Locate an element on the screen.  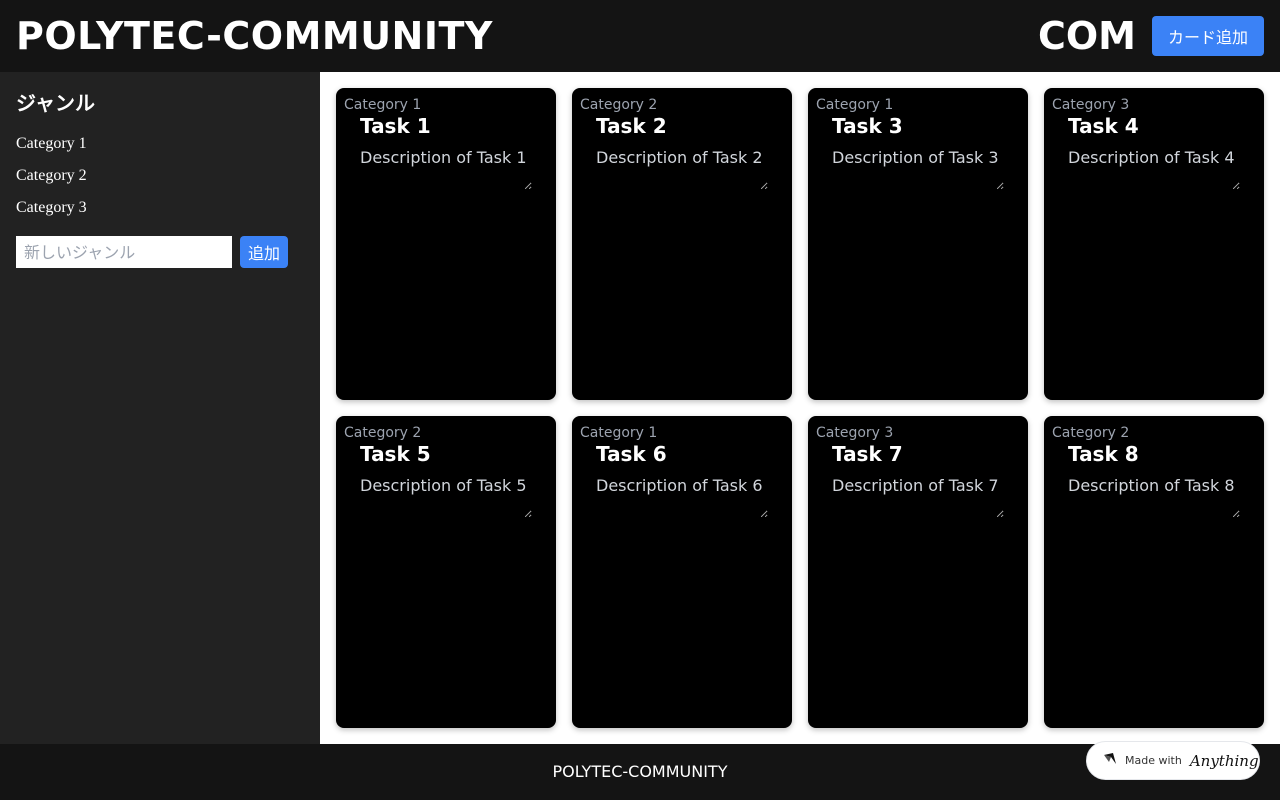
card-title: Task 8 is located at coordinates (1162, 454).